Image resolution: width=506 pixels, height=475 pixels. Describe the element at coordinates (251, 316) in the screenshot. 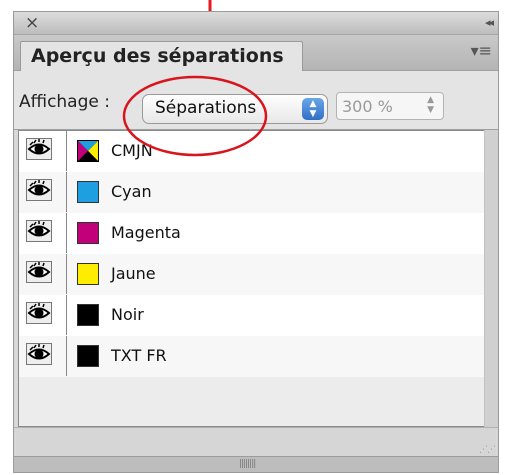

I see `list-item-noir: Noir` at that location.